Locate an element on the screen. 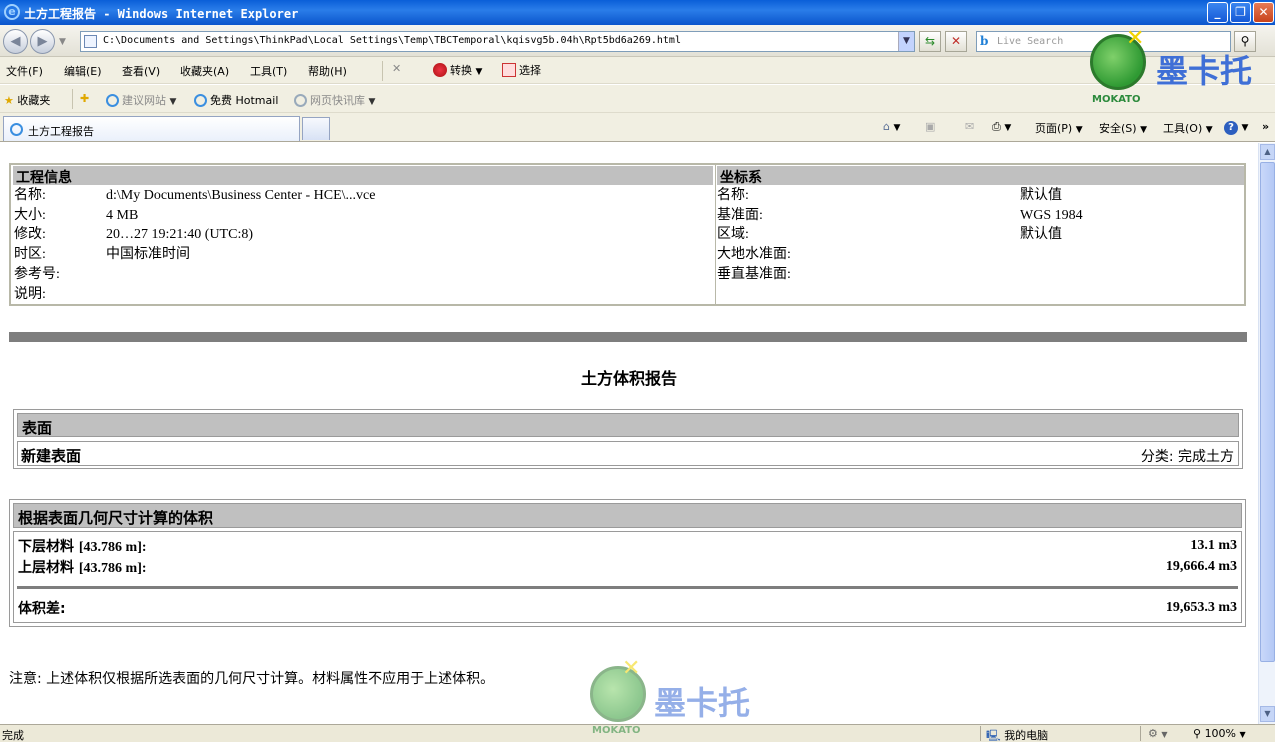 This screenshot has height=746, width=1275. select-icon is located at coordinates (509, 70).